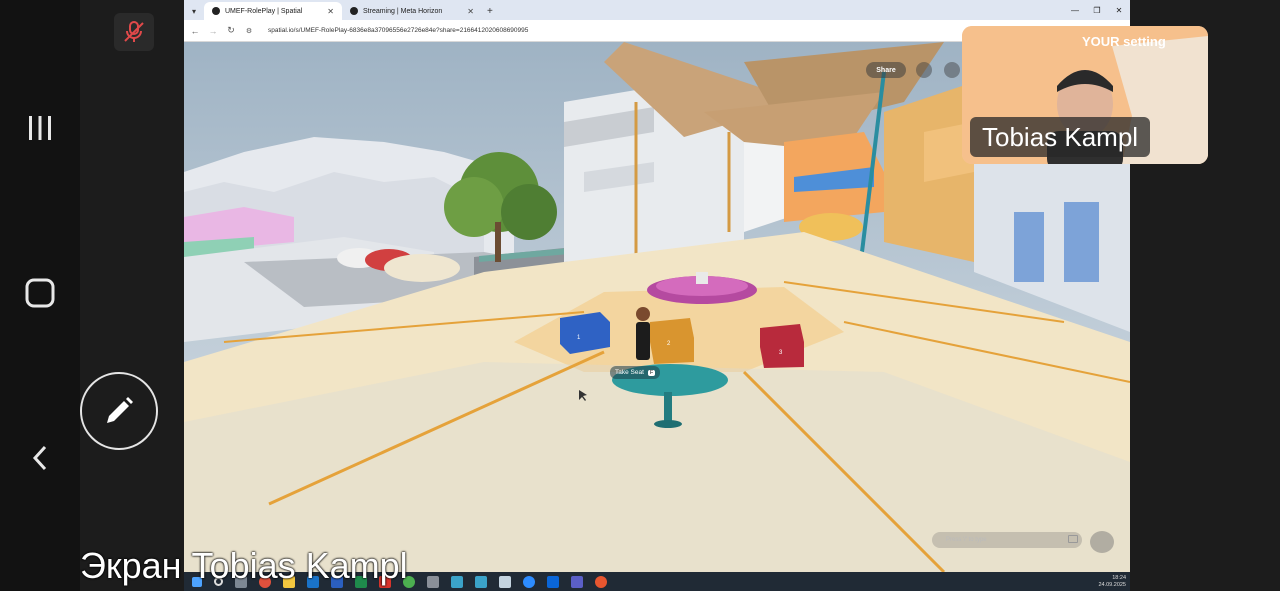 The height and width of the screenshot is (591, 1280). I want to click on clock-time: 18:24, so click(1119, 577).